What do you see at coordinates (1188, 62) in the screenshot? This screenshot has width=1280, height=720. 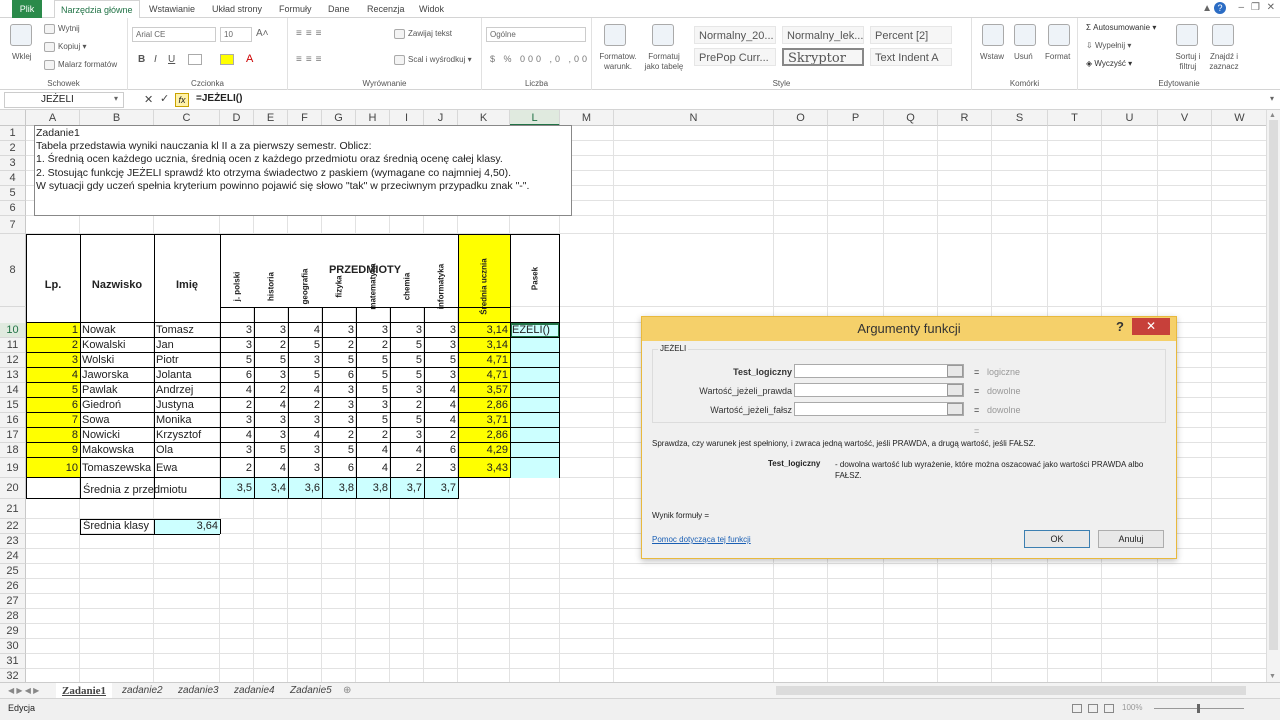 I see `sort-filter-button: Sortuj i filtruj` at bounding box center [1188, 62].